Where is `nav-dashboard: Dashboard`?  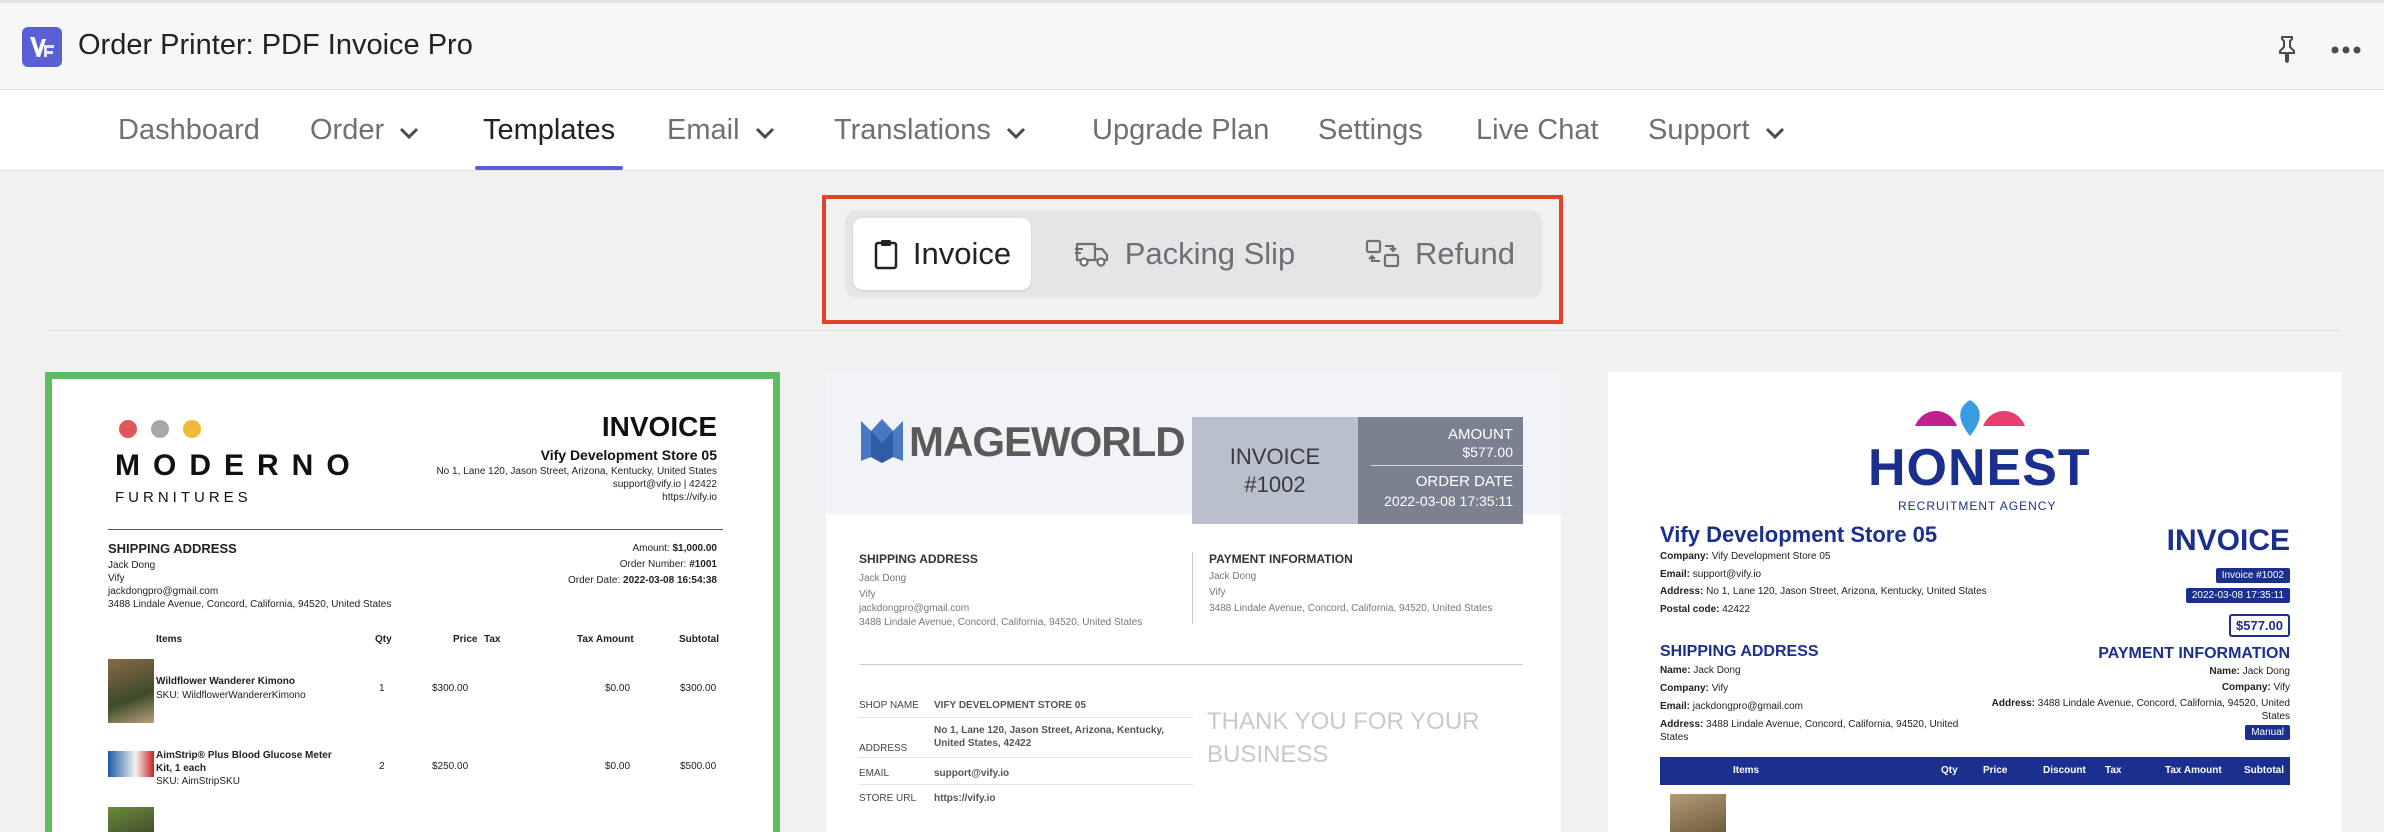 nav-dashboard: Dashboard is located at coordinates (189, 142).